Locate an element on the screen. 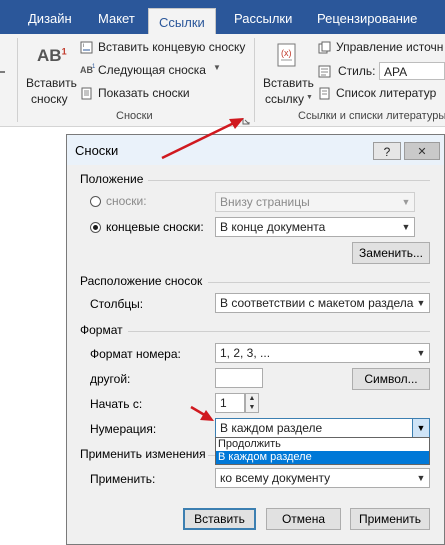 This screenshot has width=445, height=545. arrow-to-dialog-launcher-icon is located at coordinates (202, 139).